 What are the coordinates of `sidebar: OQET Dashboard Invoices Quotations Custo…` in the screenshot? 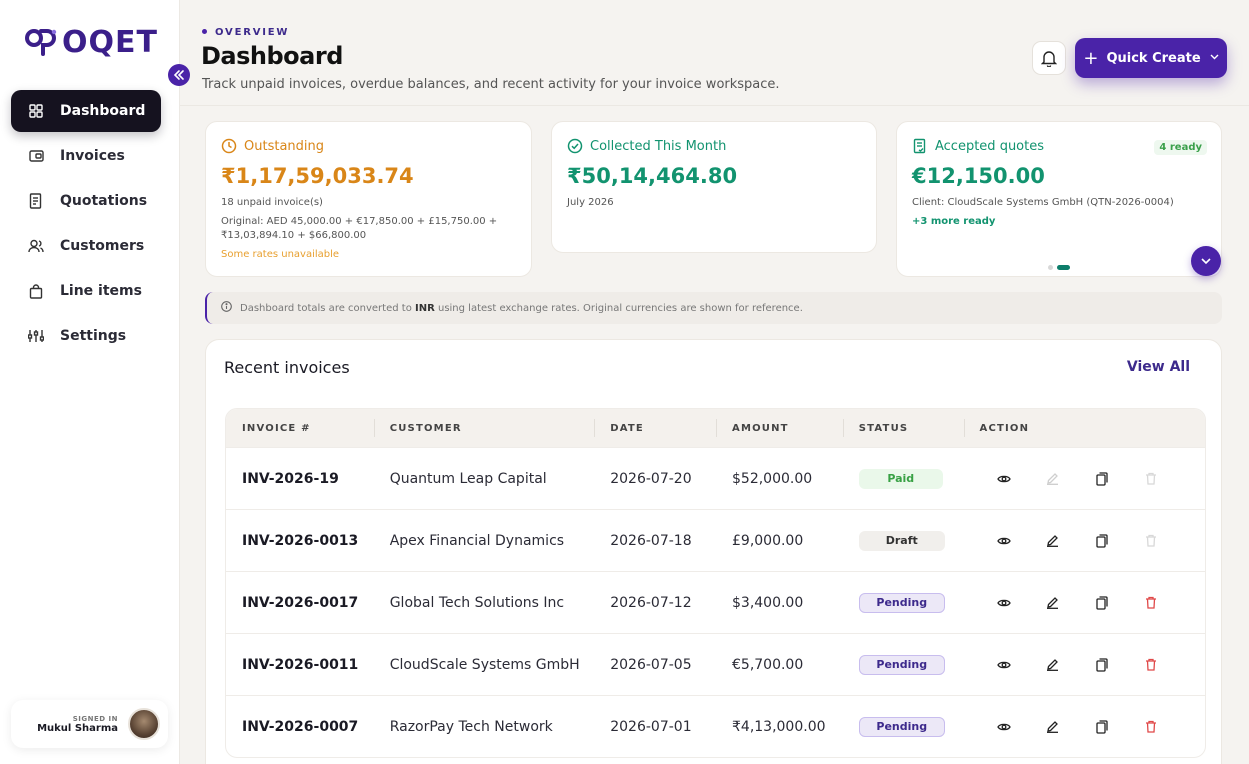 It's located at (90, 382).